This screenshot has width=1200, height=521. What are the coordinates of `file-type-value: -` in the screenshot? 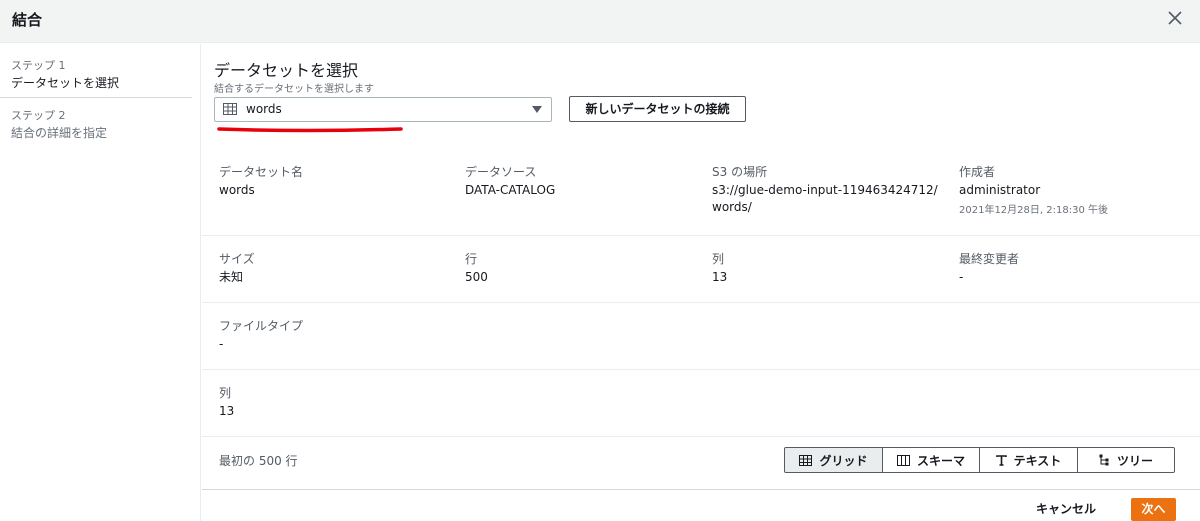 It's located at (221, 344).